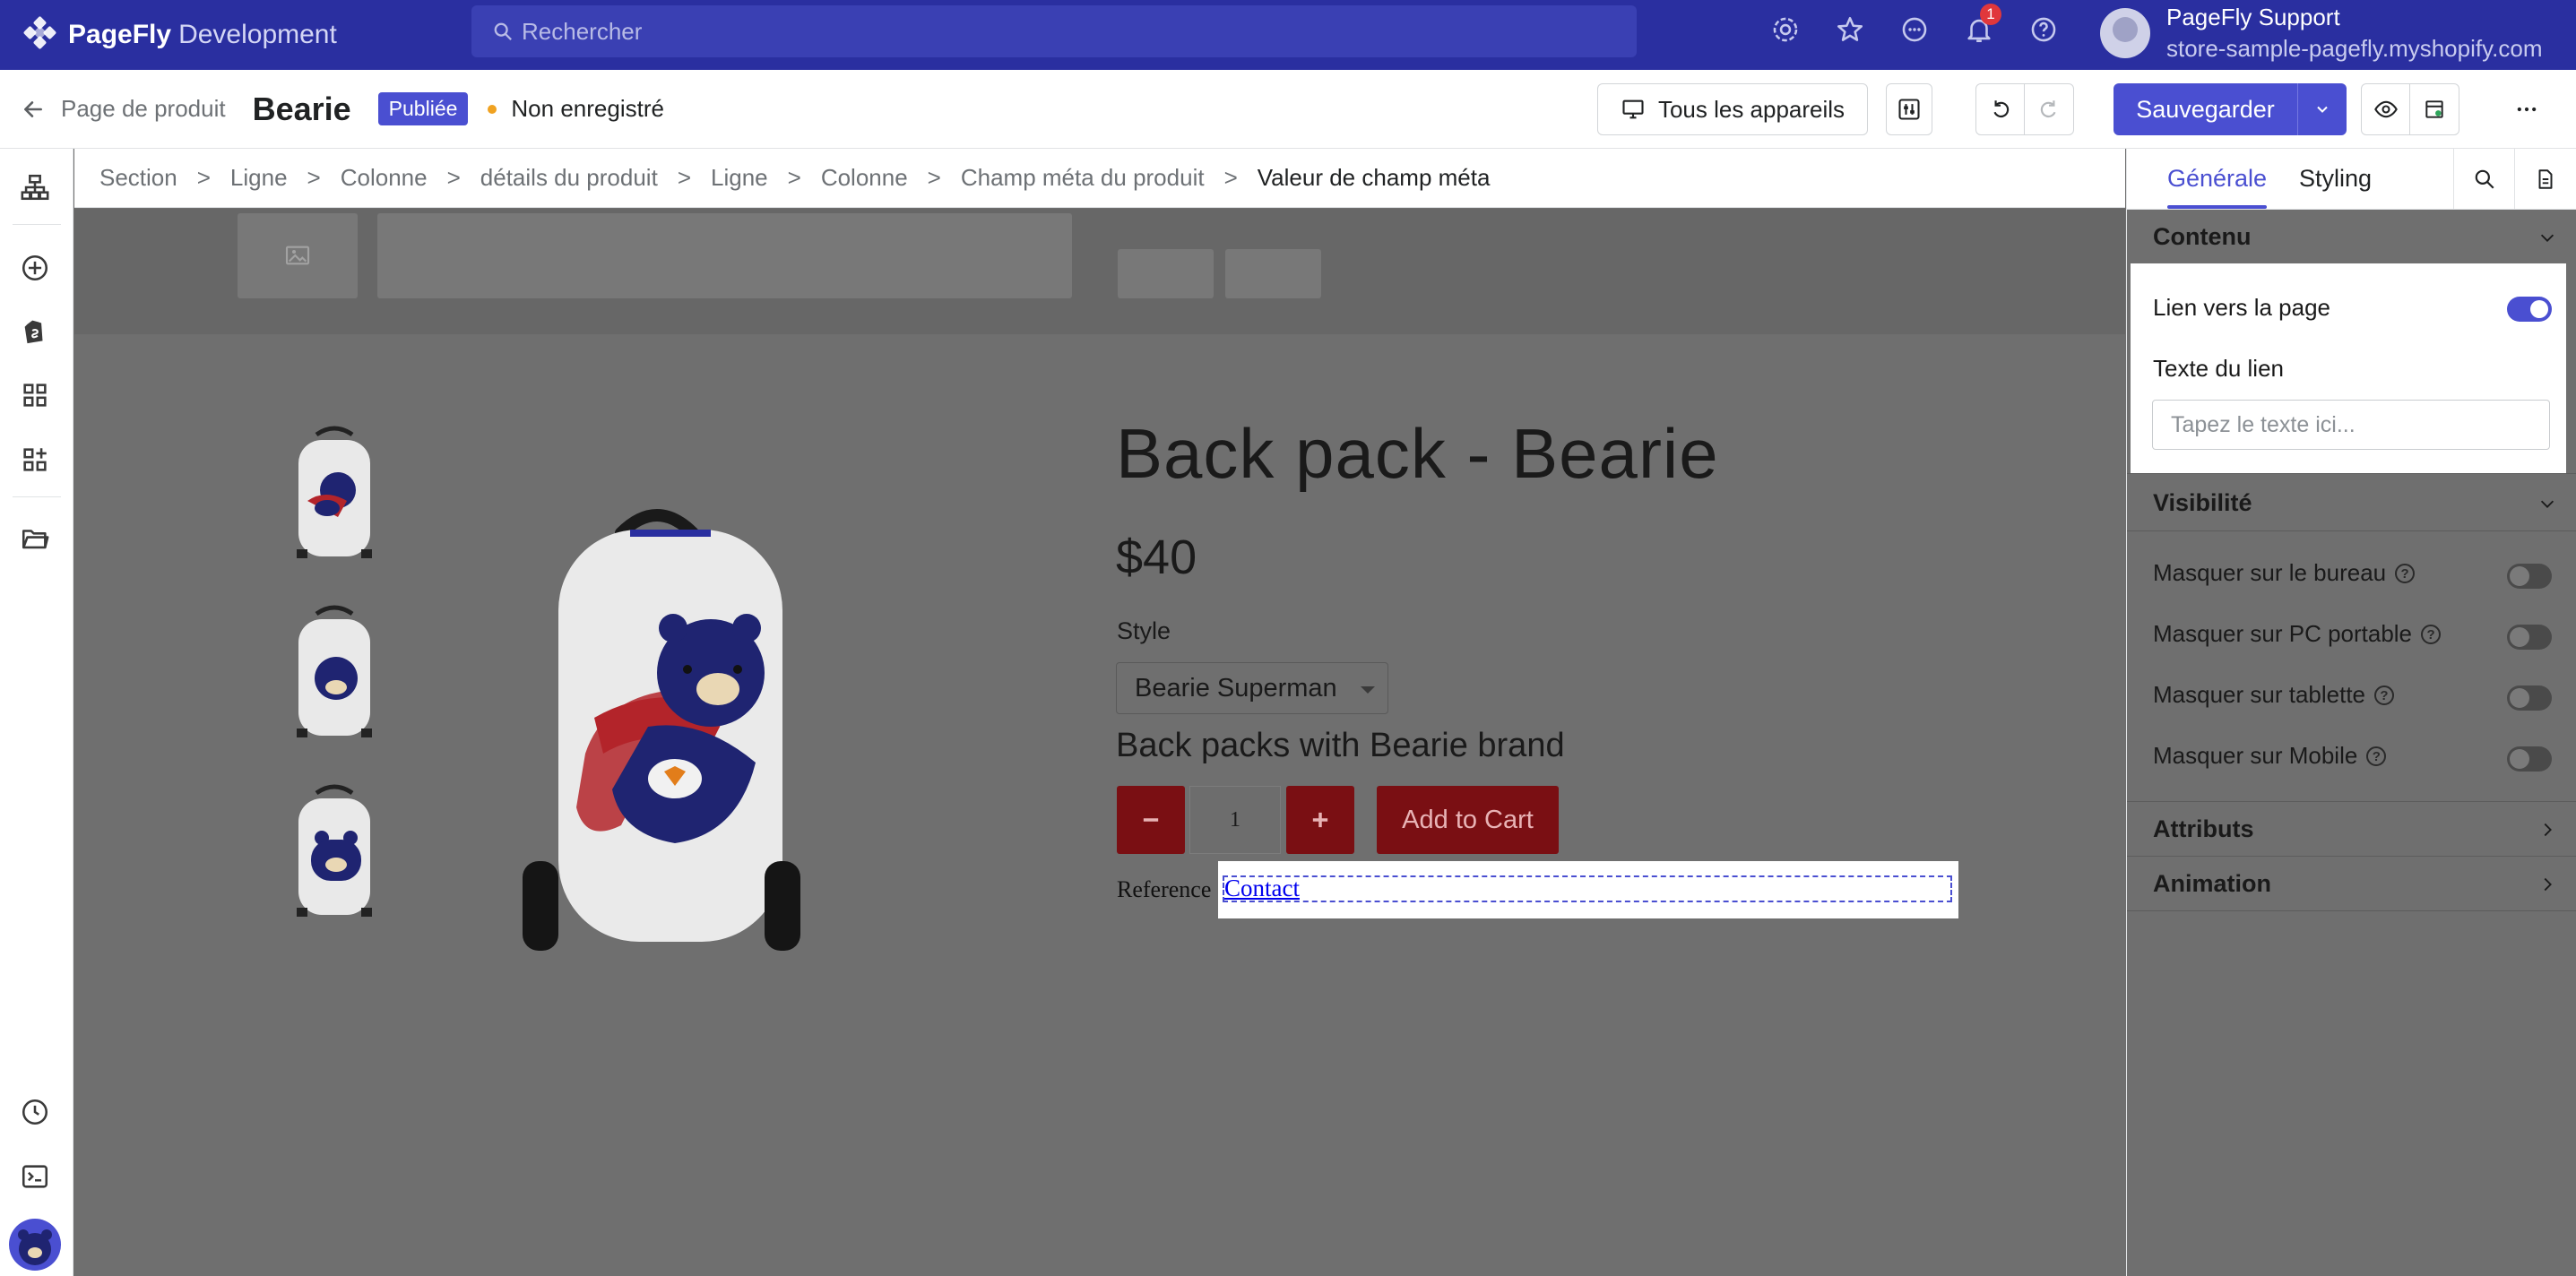  What do you see at coordinates (2212, 883) in the screenshot?
I see `section-animation-title: Animation` at bounding box center [2212, 883].